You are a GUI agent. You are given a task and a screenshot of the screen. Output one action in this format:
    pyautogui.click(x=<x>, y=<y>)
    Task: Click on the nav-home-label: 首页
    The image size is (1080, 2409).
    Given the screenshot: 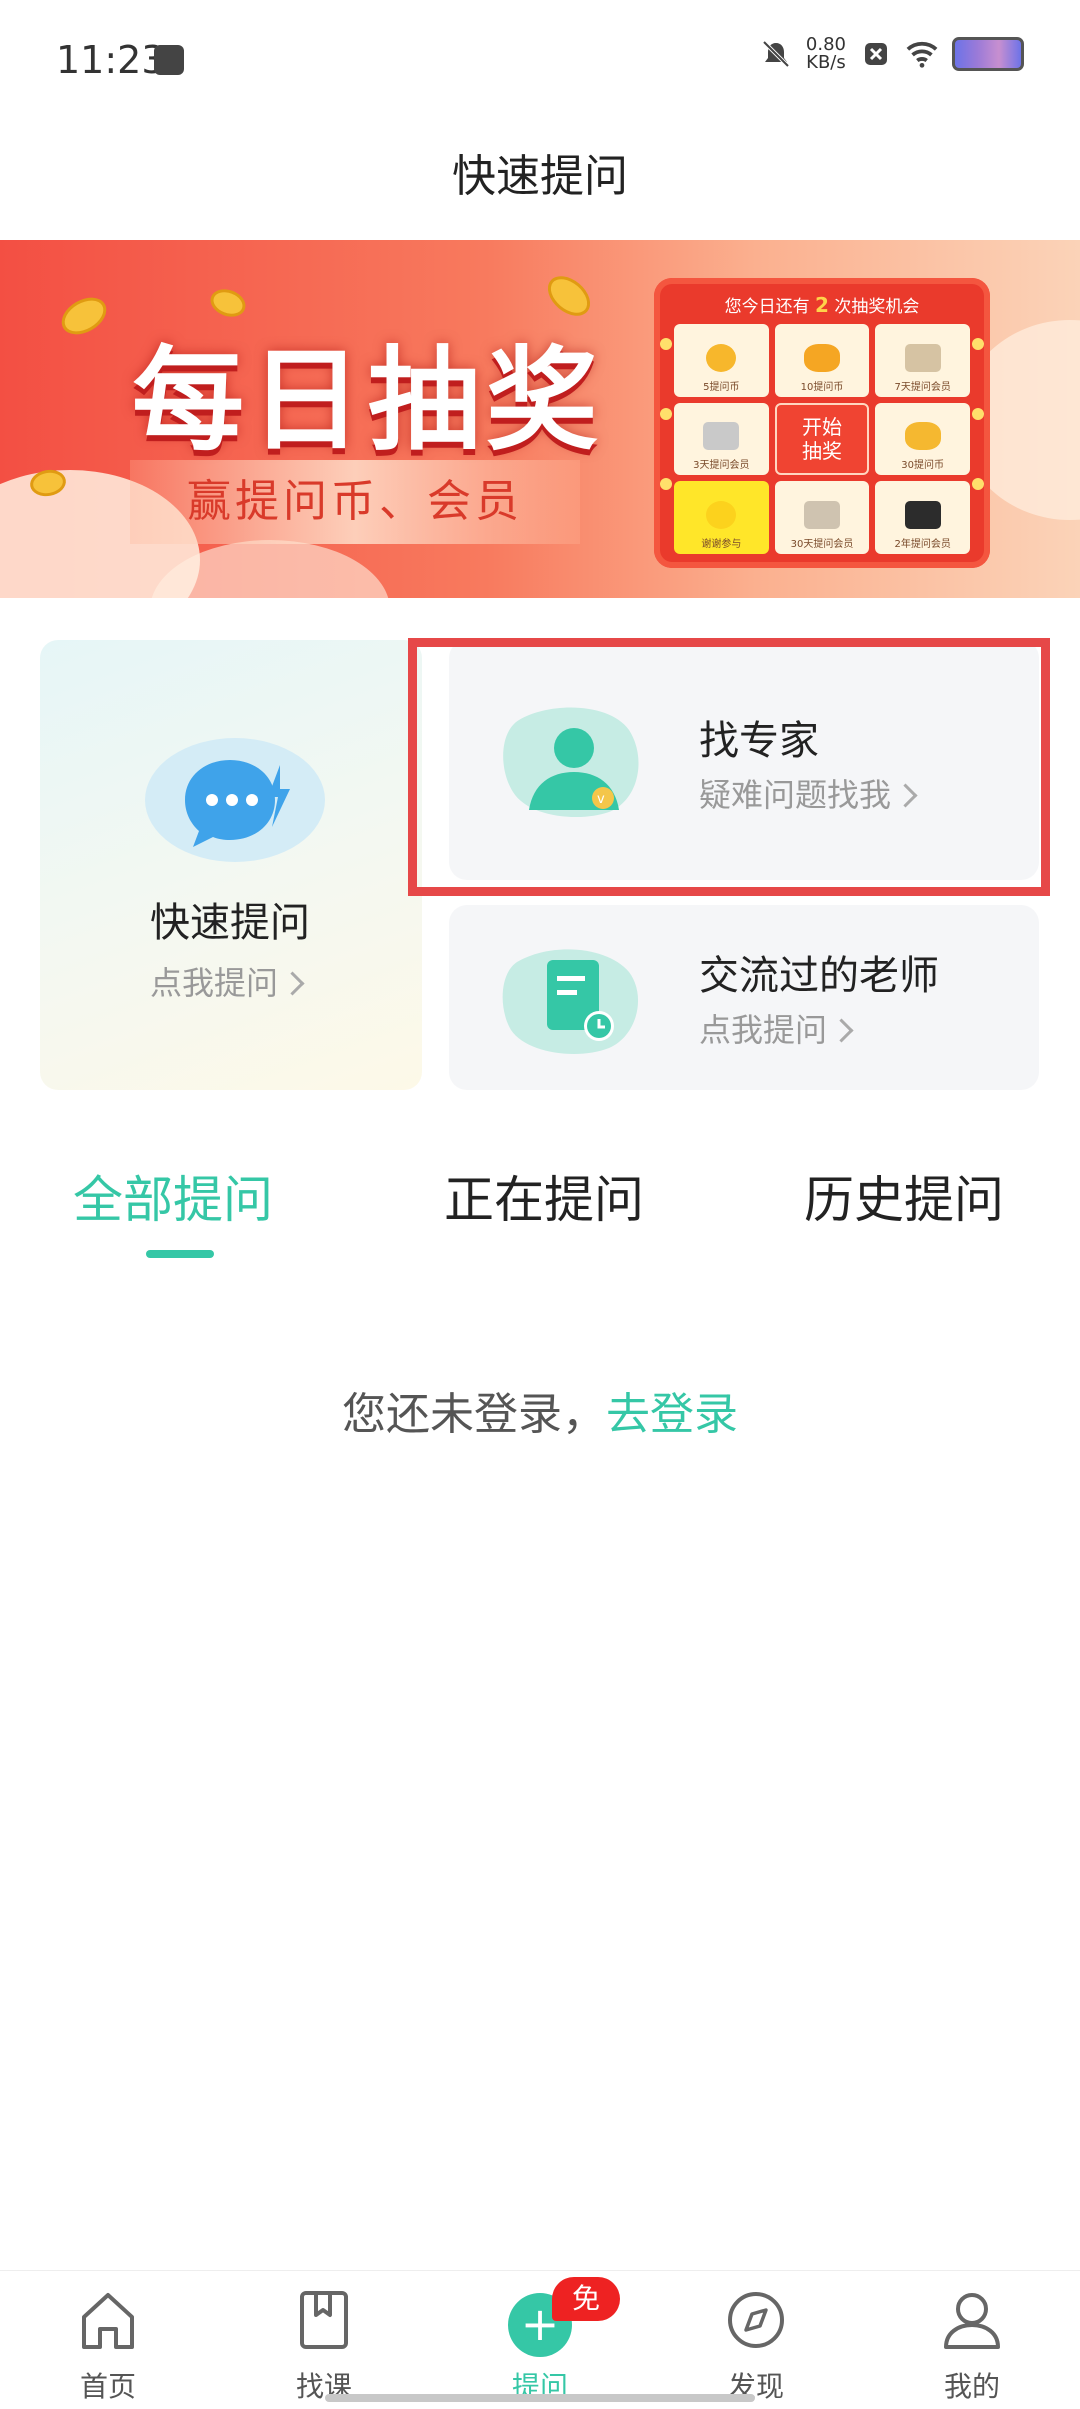 What is the action you would take?
    pyautogui.click(x=107, y=2386)
    